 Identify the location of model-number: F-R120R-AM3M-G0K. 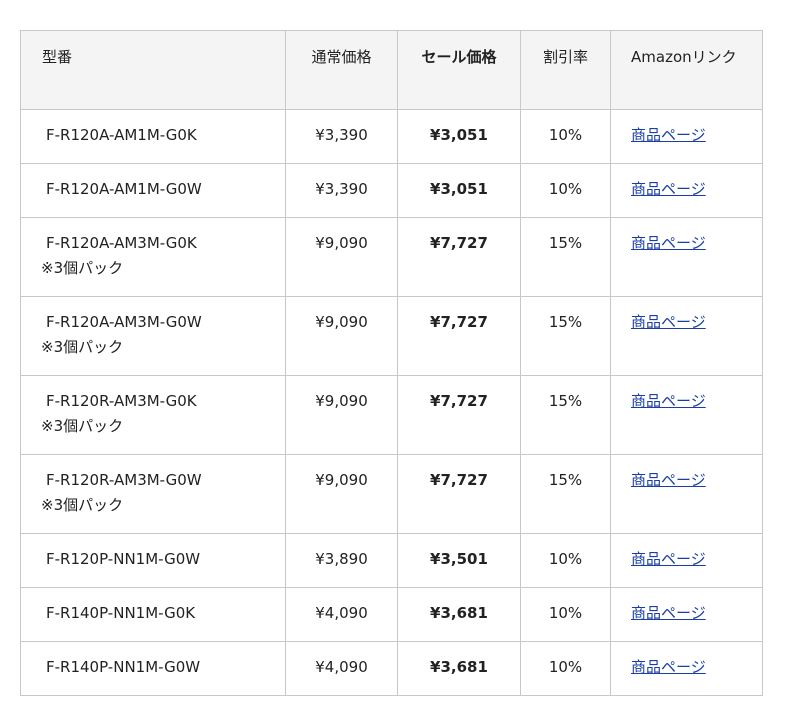
(121, 401).